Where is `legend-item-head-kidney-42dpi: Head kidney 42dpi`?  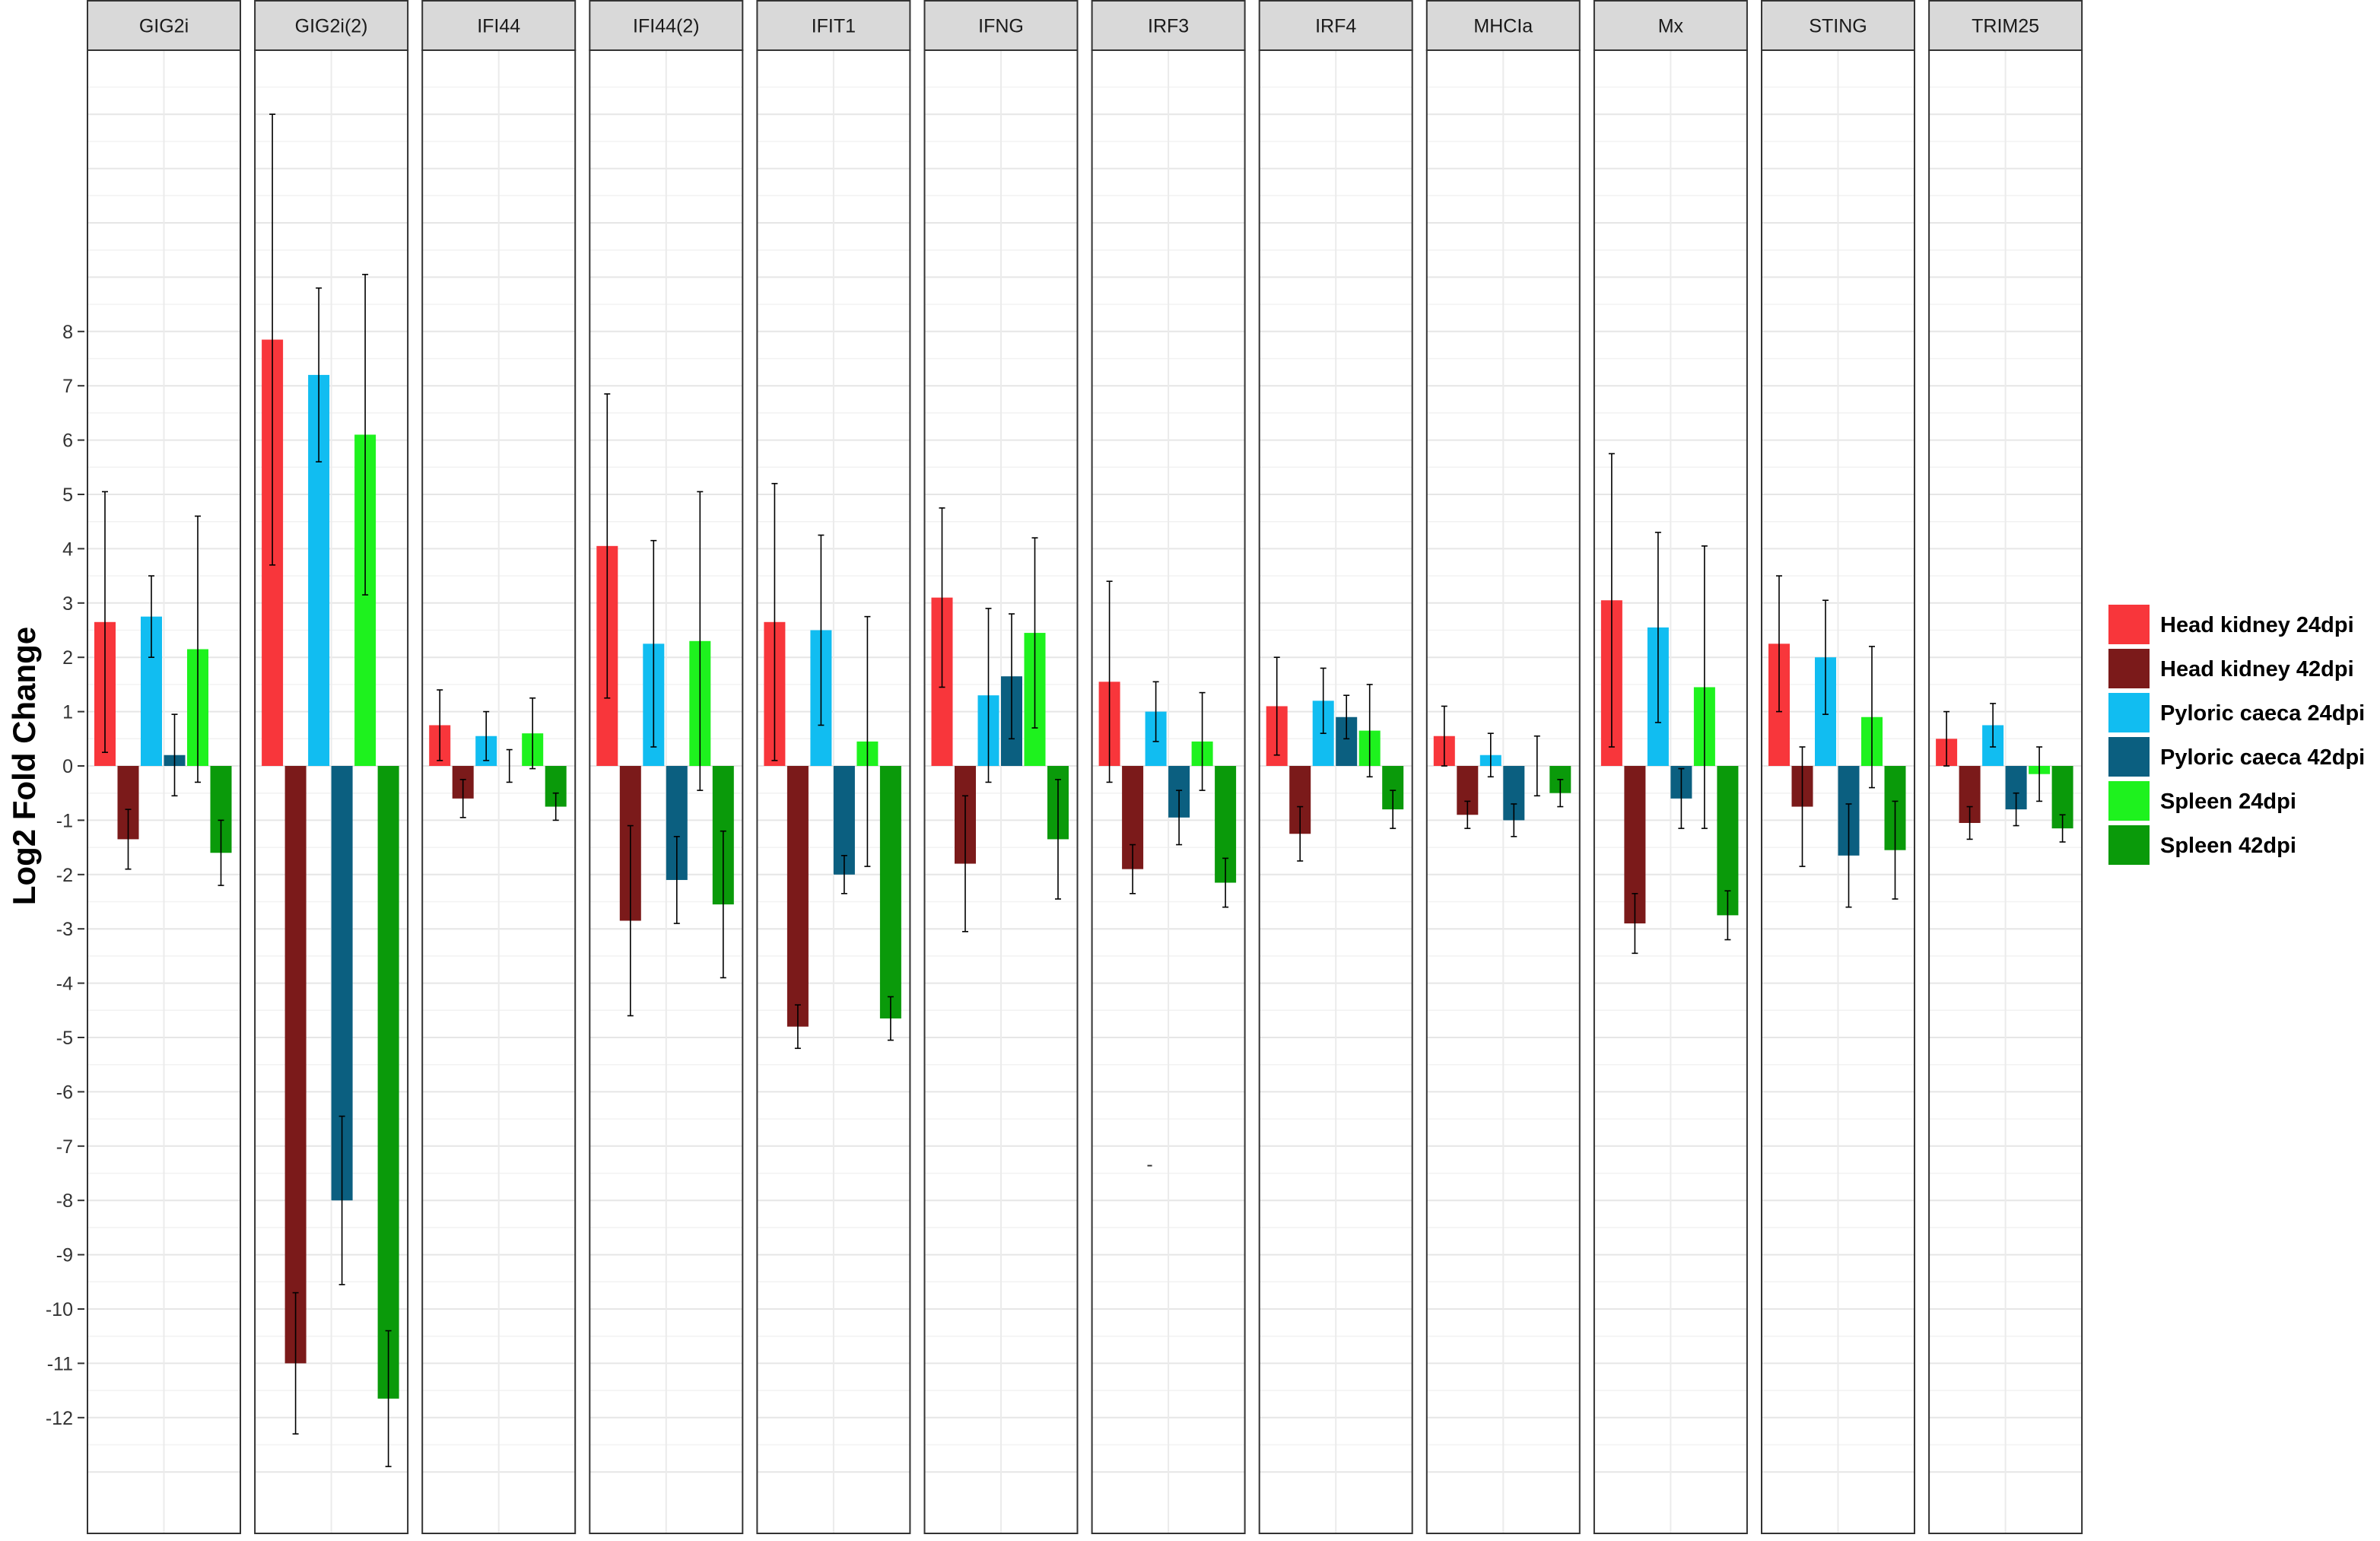
legend-item-head-kidney-42dpi: Head kidney 42dpi is located at coordinates (2231, 668).